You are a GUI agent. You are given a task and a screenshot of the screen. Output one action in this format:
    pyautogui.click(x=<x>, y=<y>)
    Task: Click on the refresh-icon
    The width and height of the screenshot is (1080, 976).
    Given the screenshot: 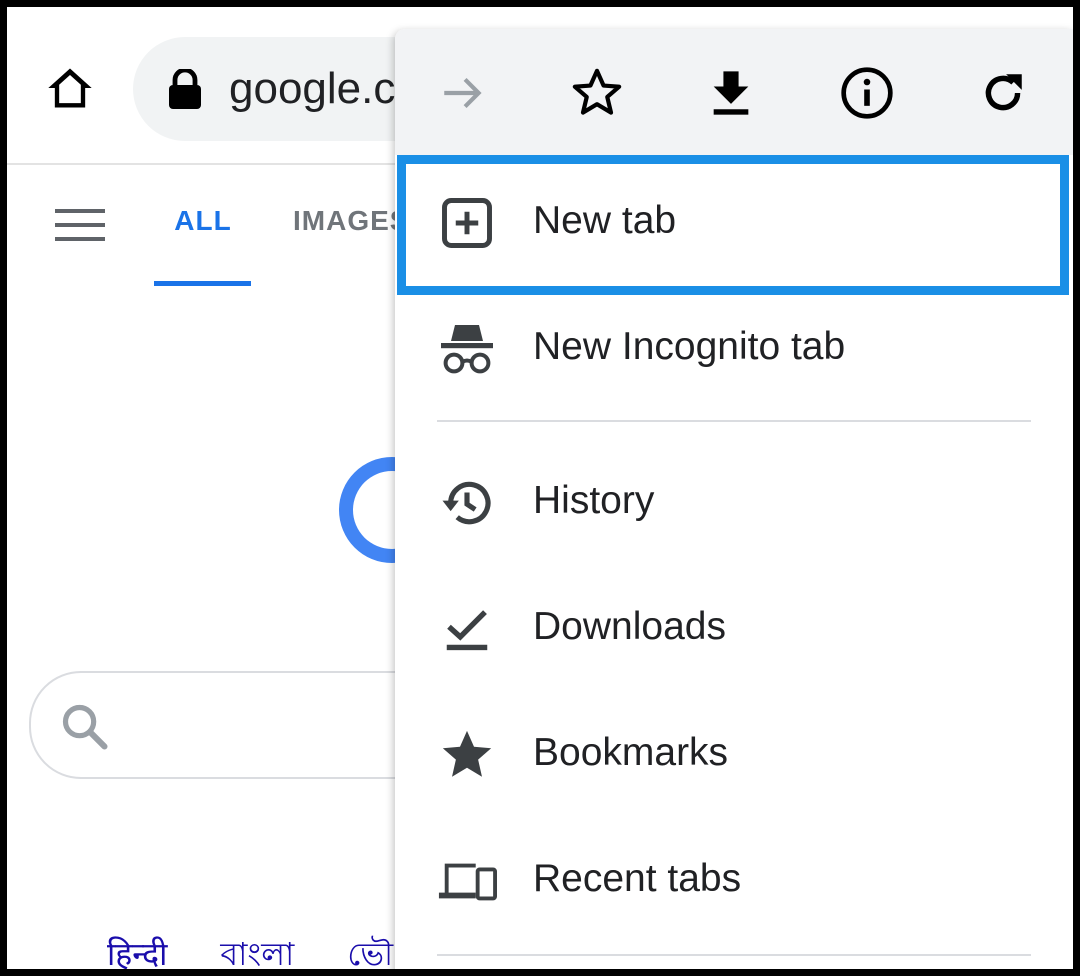 What is the action you would take?
    pyautogui.click(x=1003, y=92)
    